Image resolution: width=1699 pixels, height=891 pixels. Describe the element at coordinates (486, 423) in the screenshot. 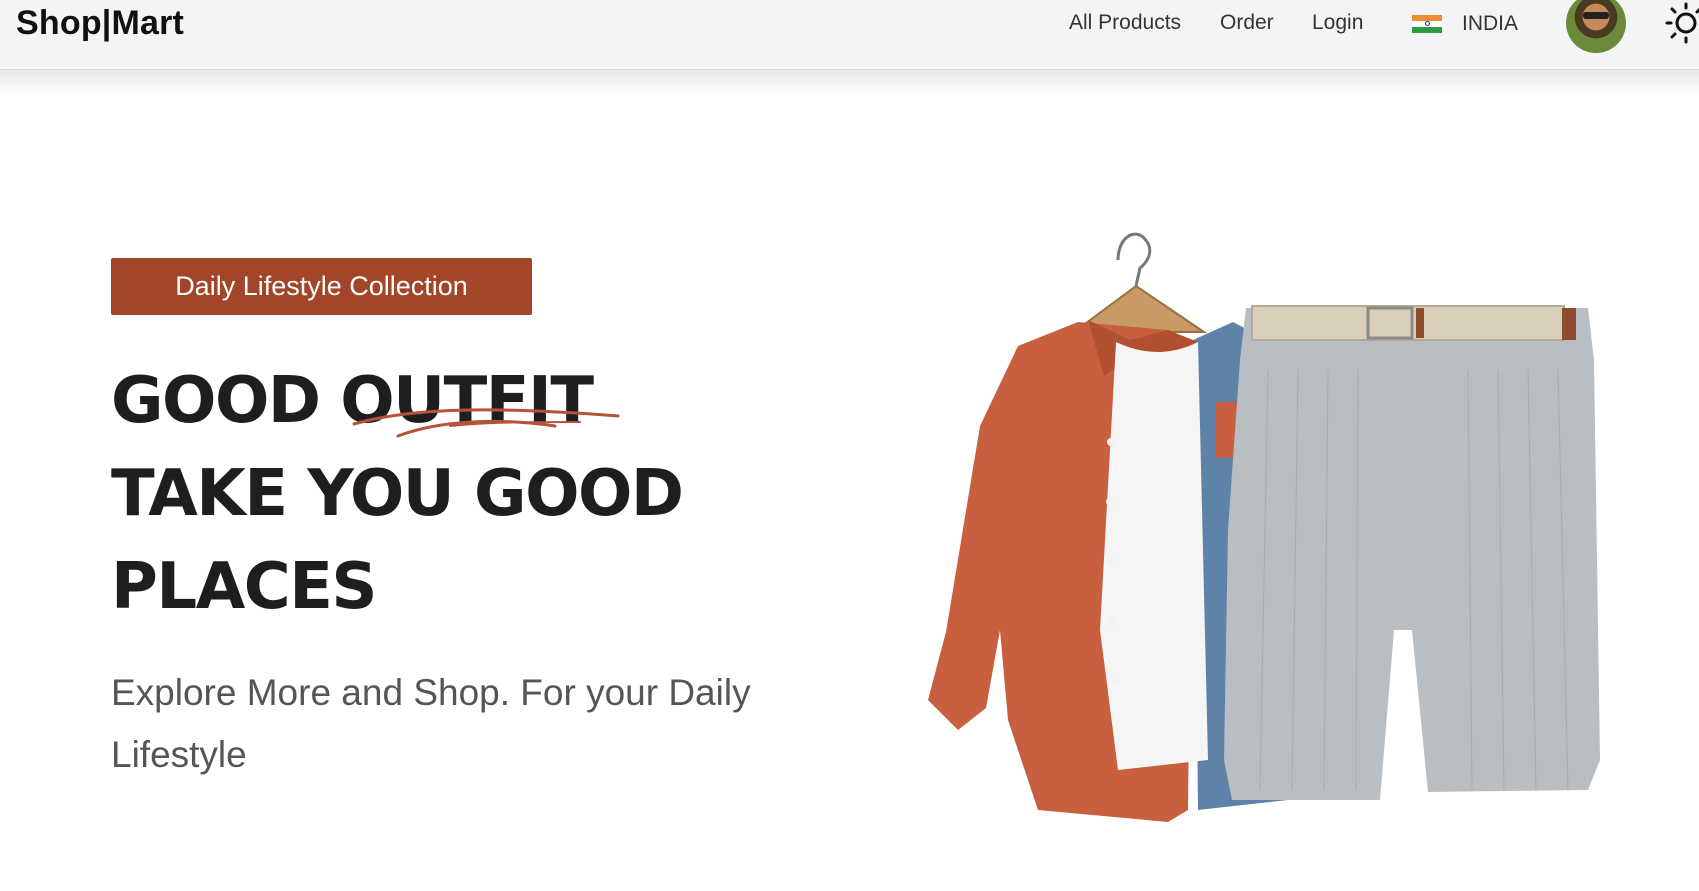

I see `underline-squiggle-icon` at that location.